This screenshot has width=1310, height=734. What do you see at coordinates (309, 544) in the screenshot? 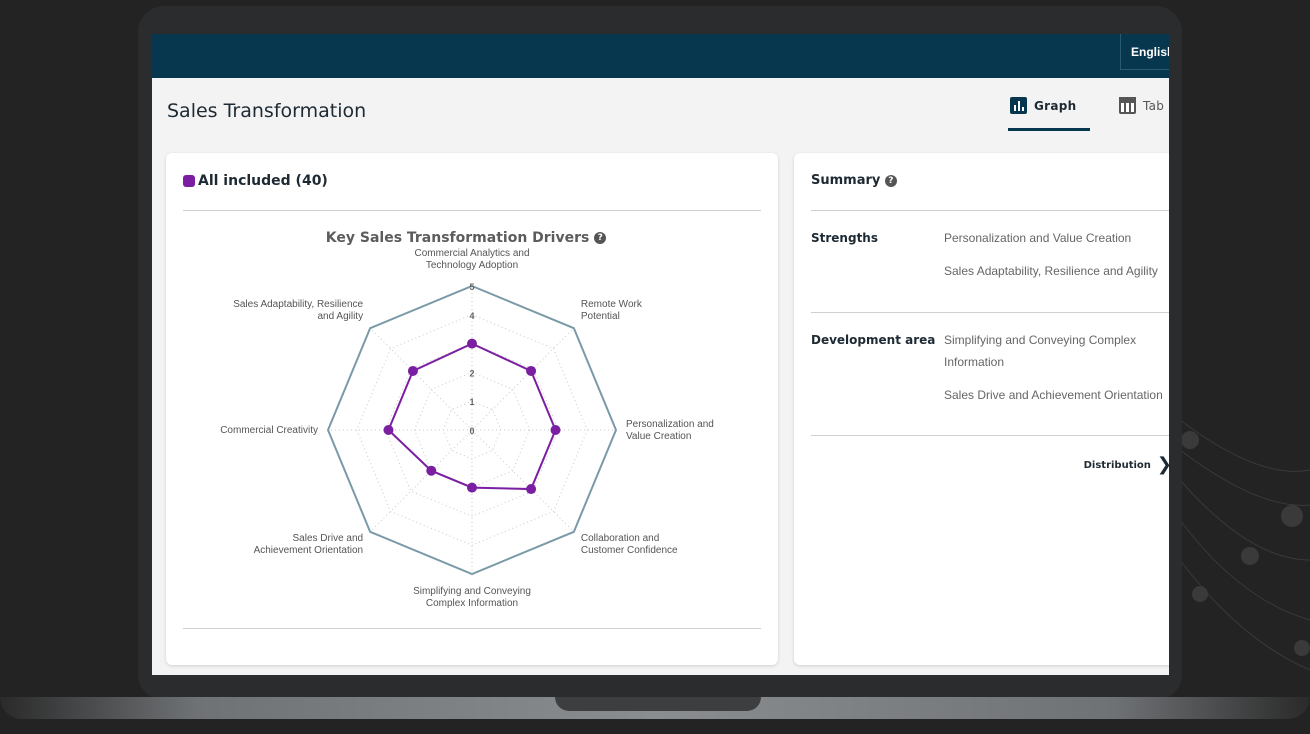
I see `axis-category-label: Sales Drive and Achievement Orientation` at bounding box center [309, 544].